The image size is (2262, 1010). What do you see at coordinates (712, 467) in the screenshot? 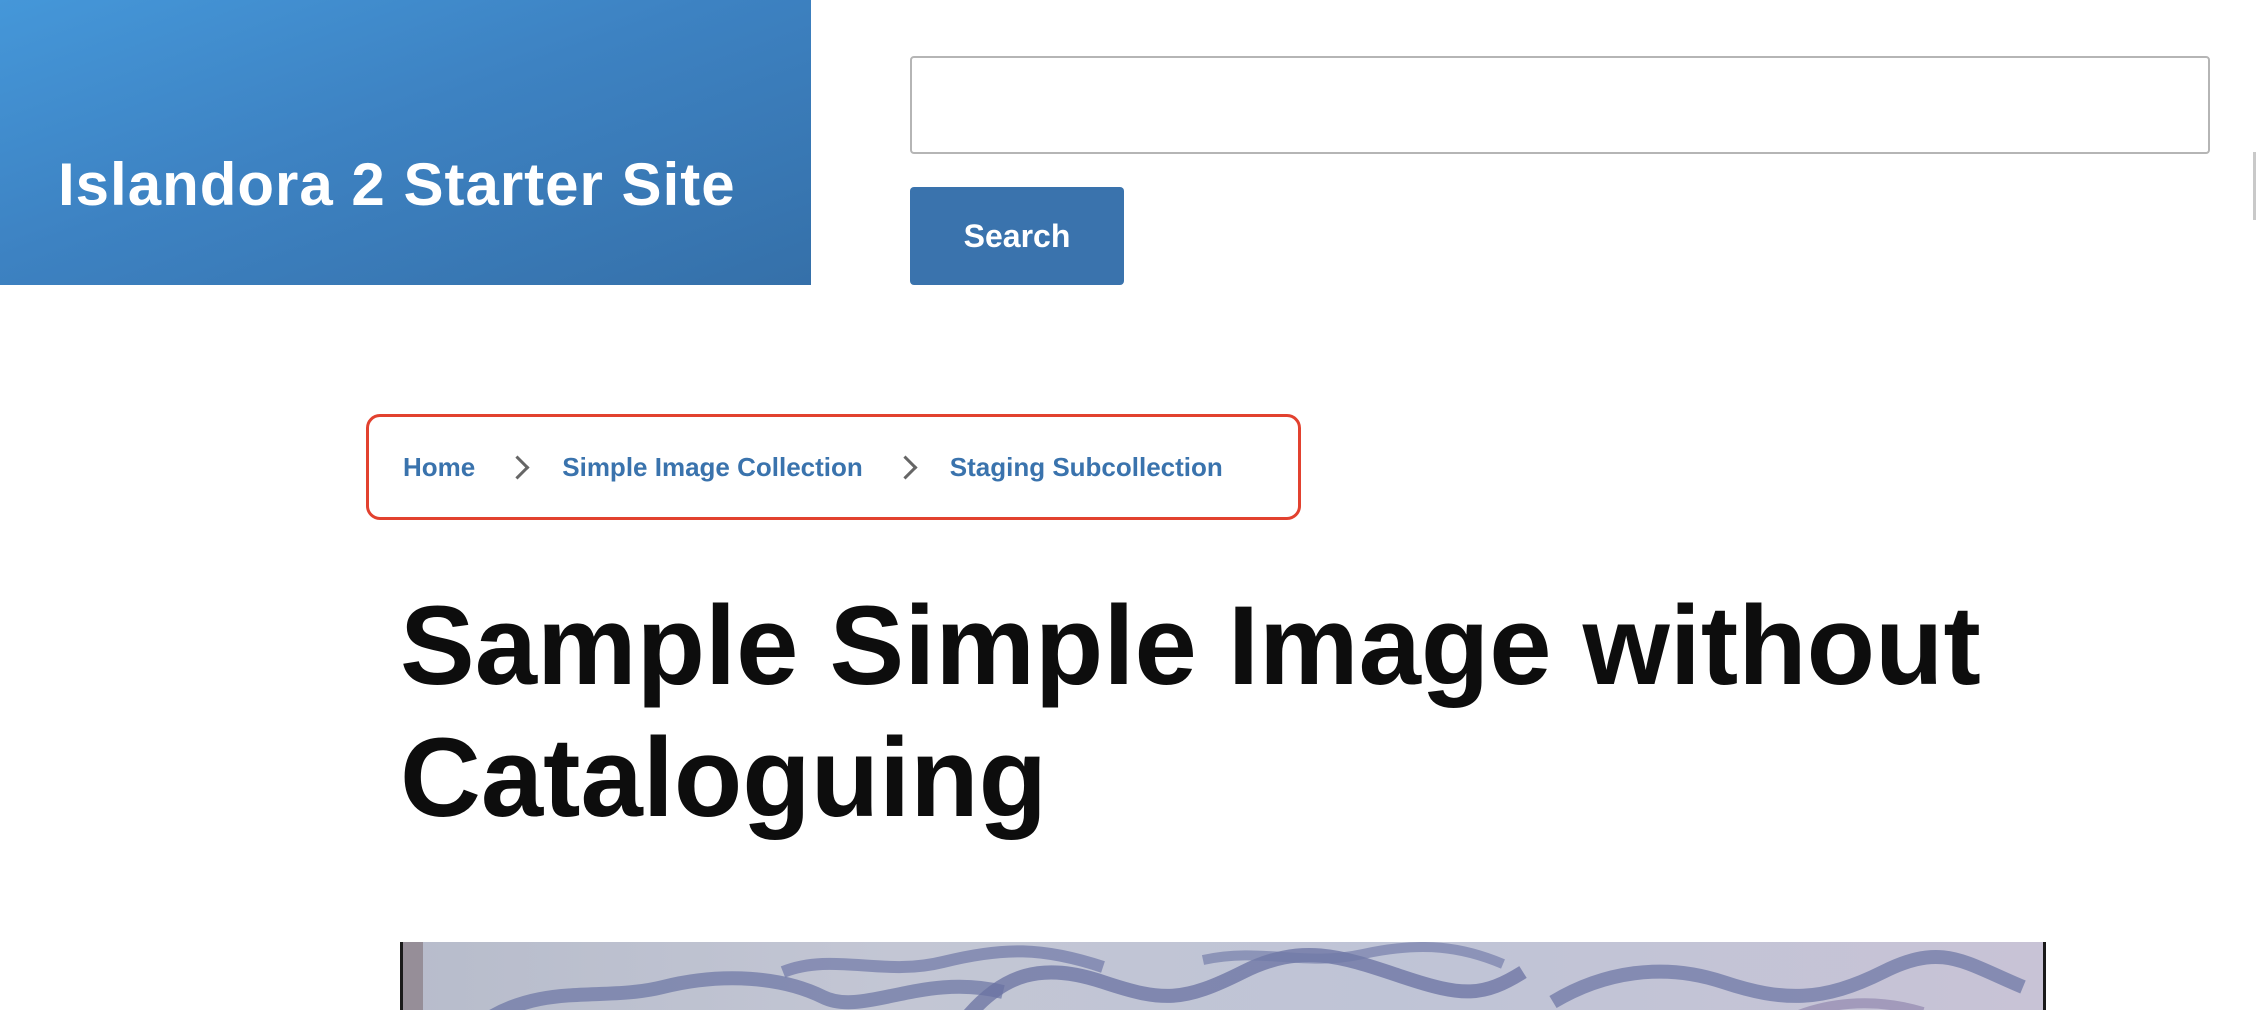
I see `breadcrumb-item-simple-image-collection: Simple Image Collection` at bounding box center [712, 467].